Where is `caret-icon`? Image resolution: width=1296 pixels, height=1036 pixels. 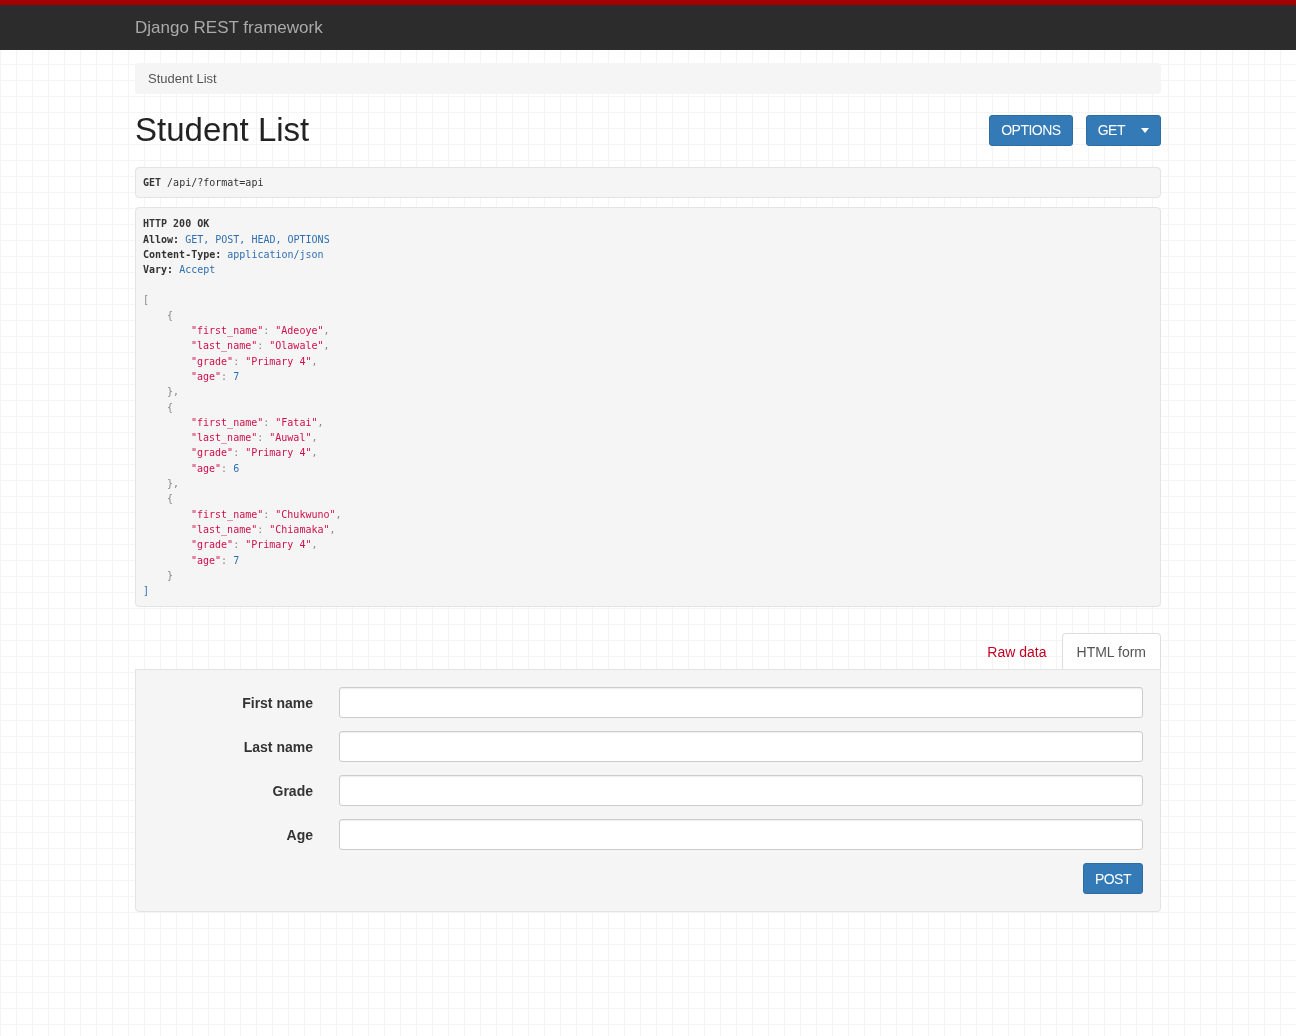 caret-icon is located at coordinates (1145, 130).